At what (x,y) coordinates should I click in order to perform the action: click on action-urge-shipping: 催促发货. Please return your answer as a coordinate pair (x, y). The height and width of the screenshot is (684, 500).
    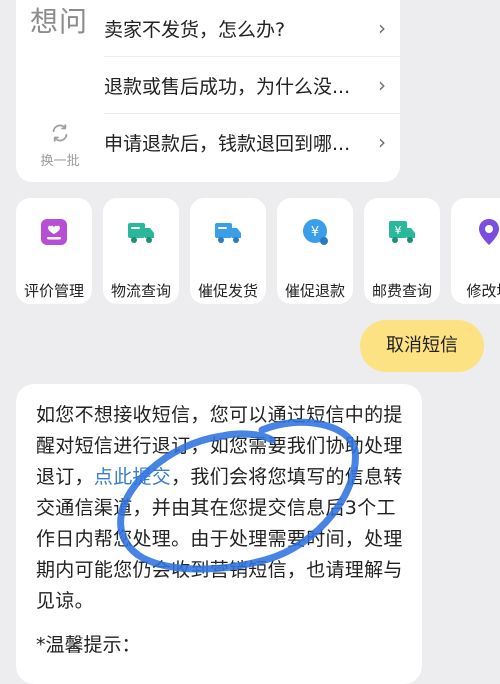
    Looking at the image, I should click on (228, 251).